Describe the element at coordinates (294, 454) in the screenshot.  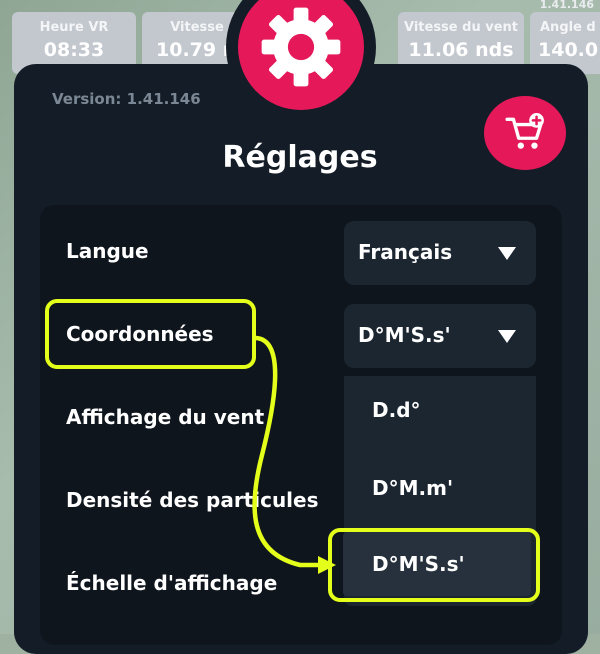
I see `annotation-arrow` at that location.